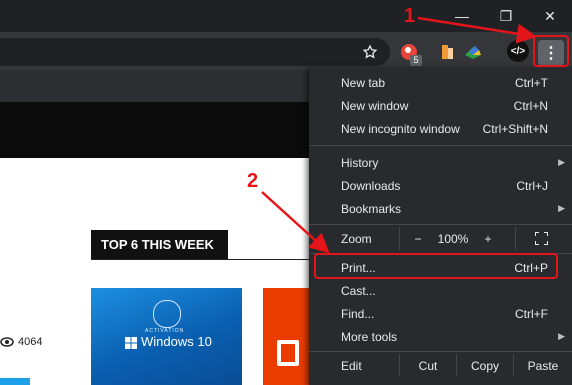  Describe the element at coordinates (515, 128) in the screenshot. I see `menu-shortcut: Ctrl+Shift+N` at that location.